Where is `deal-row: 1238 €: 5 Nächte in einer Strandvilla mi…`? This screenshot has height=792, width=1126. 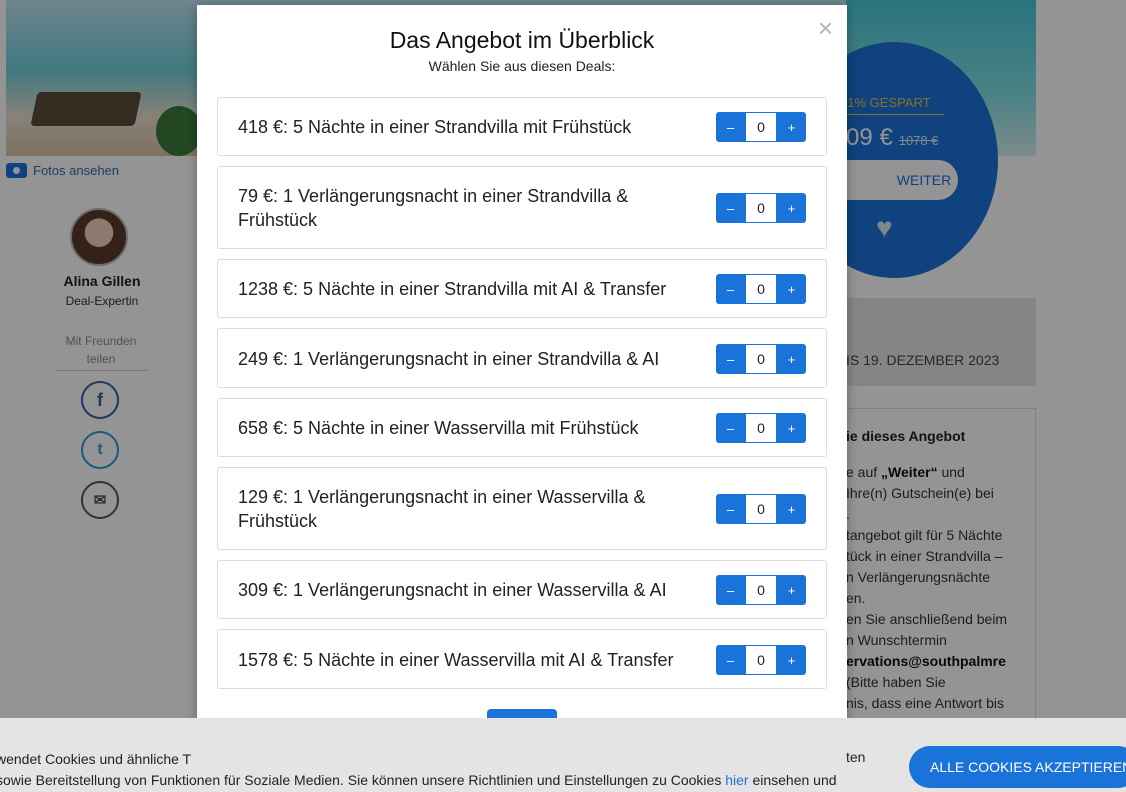 deal-row: 1238 €: 5 Nächte in einer Strandvilla mi… is located at coordinates (522, 288).